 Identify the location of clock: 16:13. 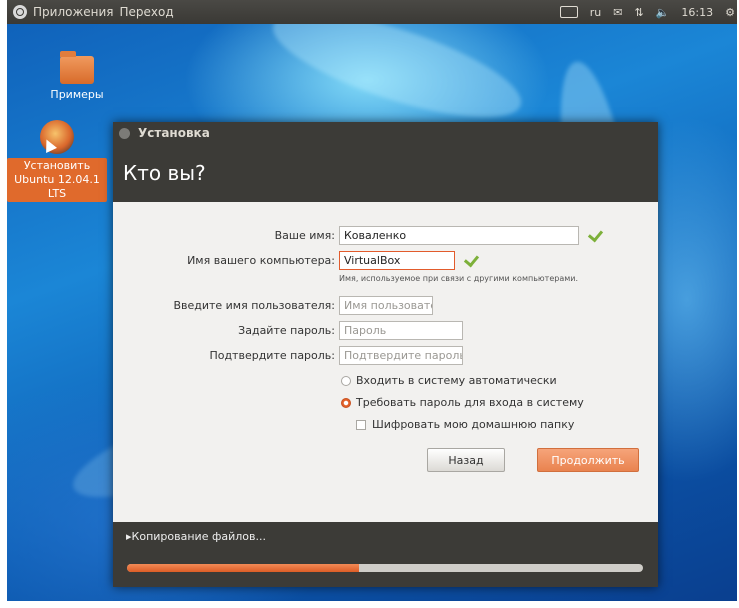
(697, 12).